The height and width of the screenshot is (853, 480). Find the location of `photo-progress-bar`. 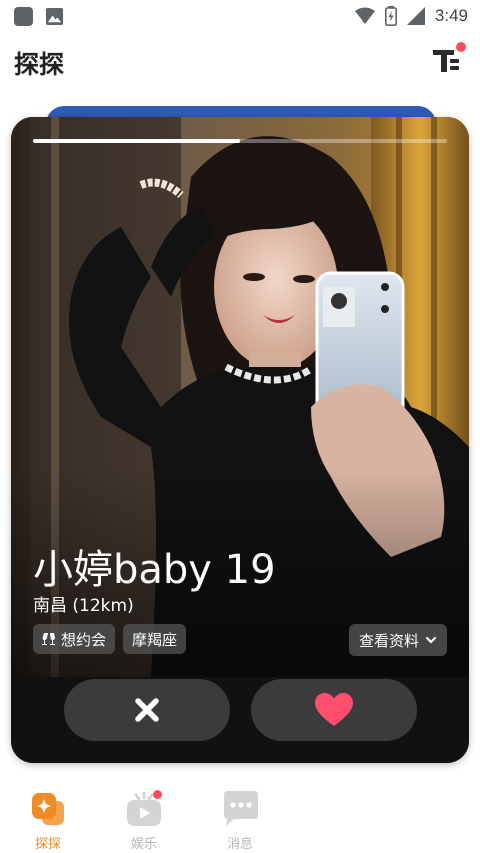

photo-progress-bar is located at coordinates (240, 141).